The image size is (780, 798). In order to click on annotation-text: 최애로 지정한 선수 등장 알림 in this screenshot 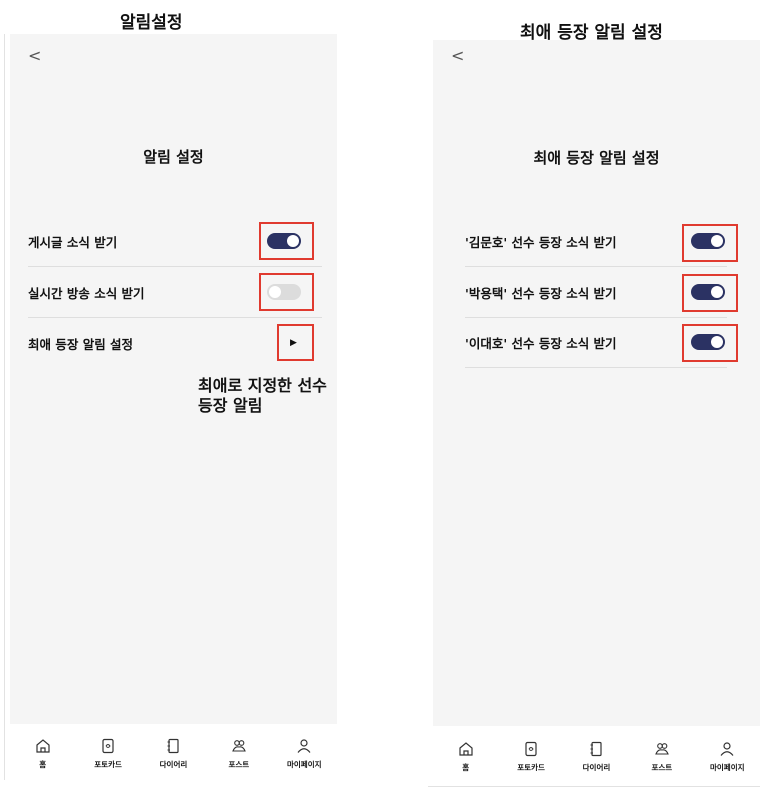, I will do `click(262, 396)`.